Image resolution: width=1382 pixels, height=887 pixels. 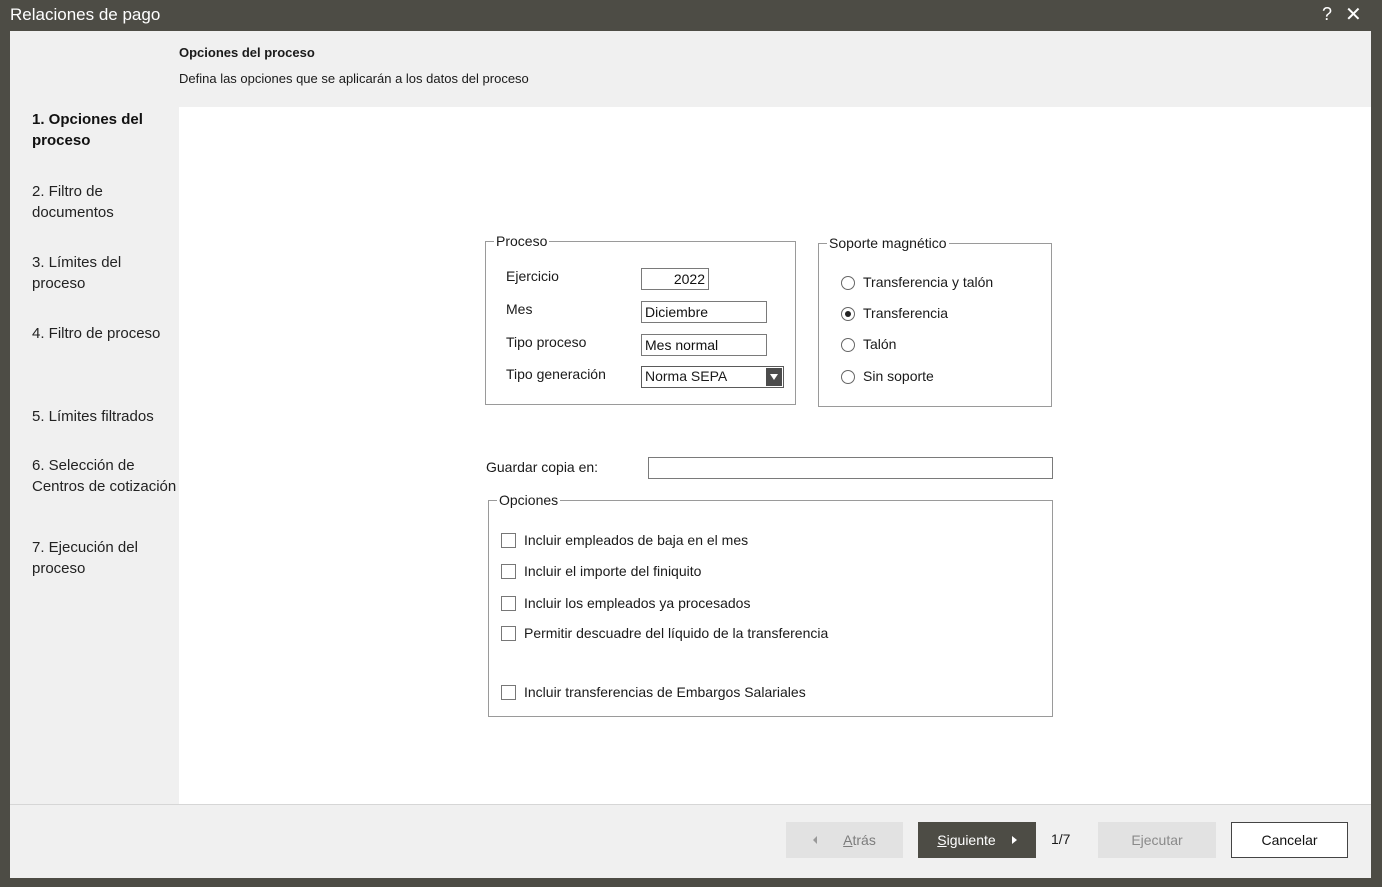 I want to click on ejercicio-input, so click(x=675, y=279).